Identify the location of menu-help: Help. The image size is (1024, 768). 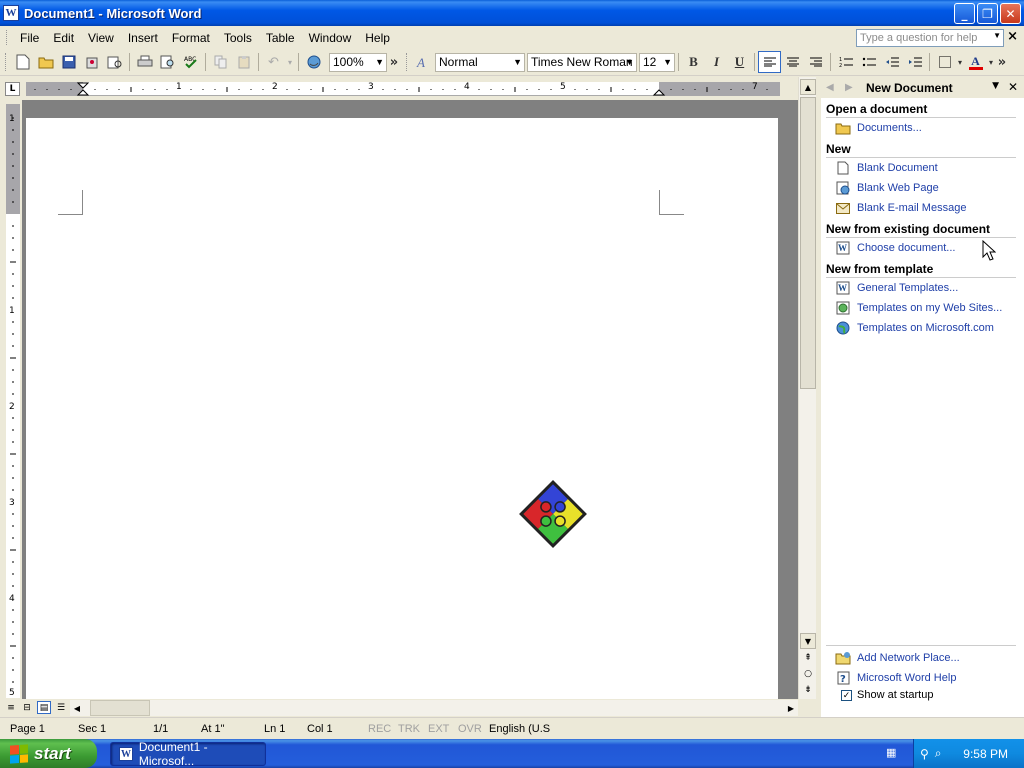
(377, 38).